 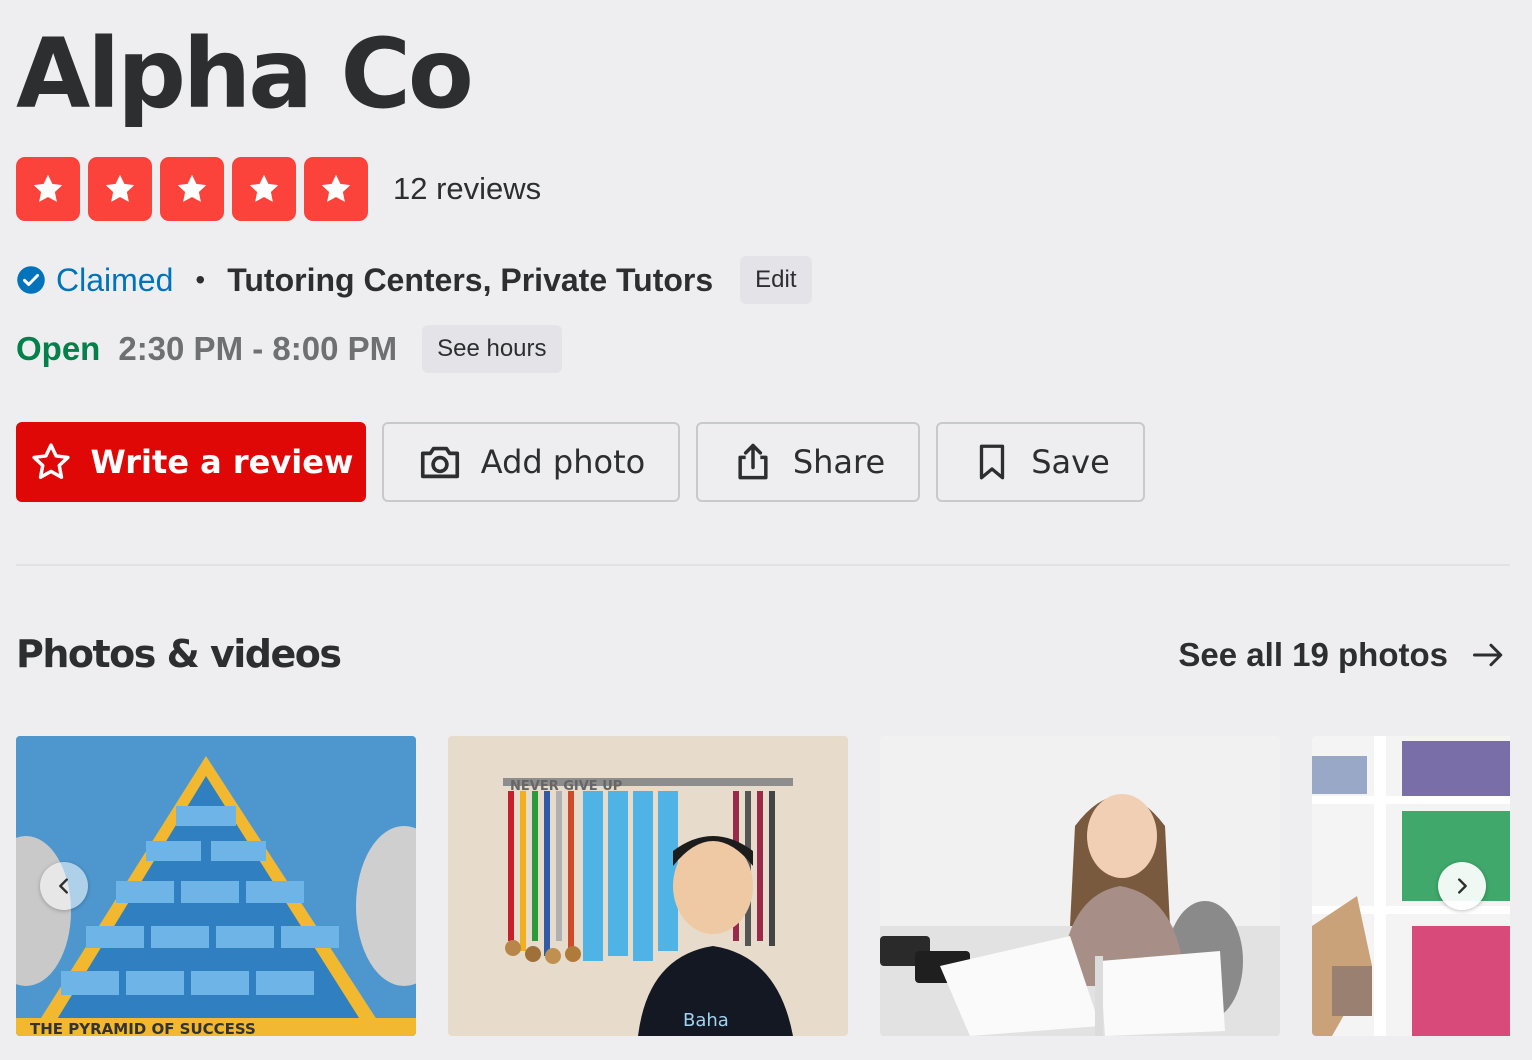 What do you see at coordinates (706, 1020) in the screenshot?
I see `svg-text: Baha` at bounding box center [706, 1020].